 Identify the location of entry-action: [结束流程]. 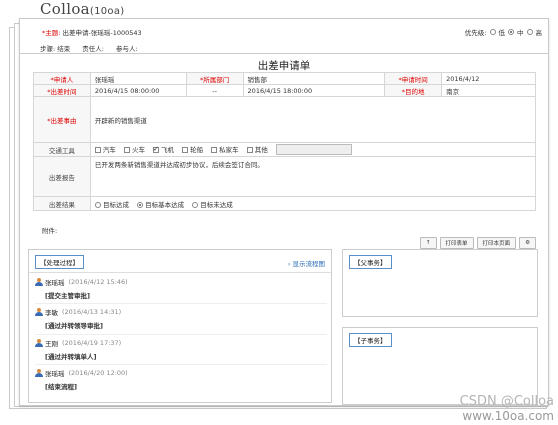
(61, 387).